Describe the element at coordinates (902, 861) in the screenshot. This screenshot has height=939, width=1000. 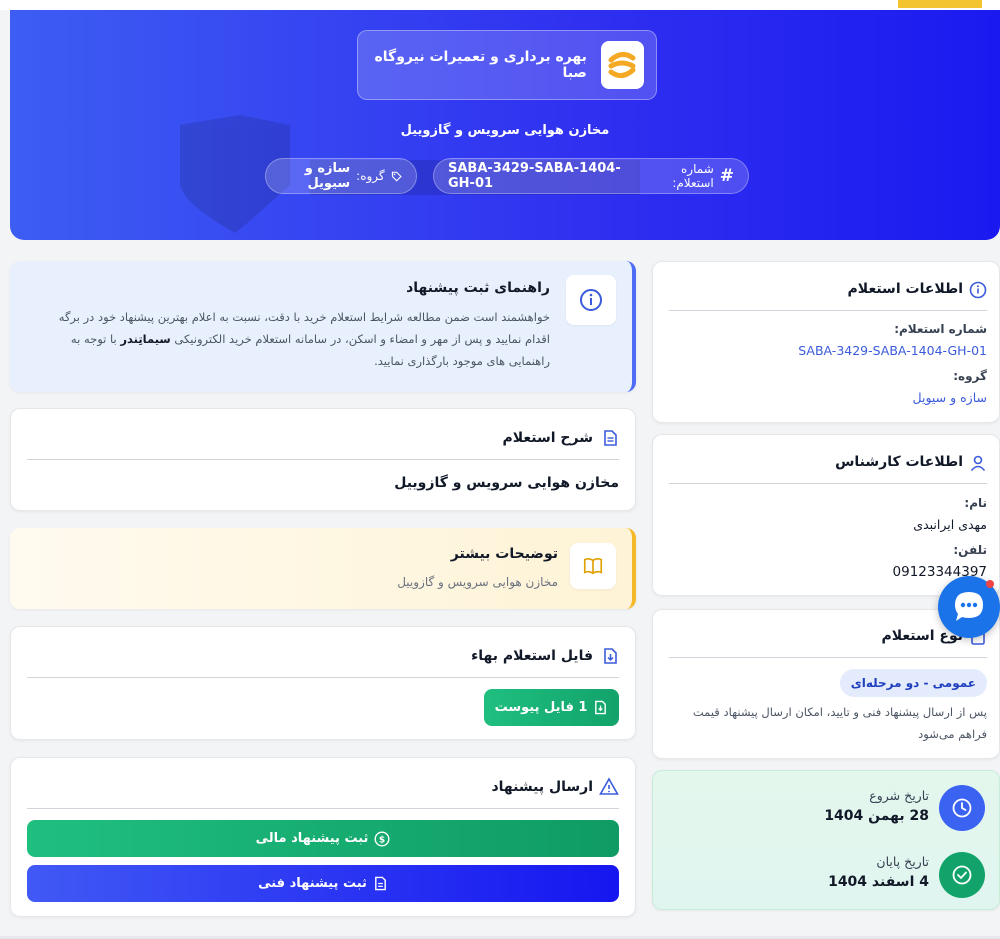
I see `end-date-label: تاریخ پایان` at that location.